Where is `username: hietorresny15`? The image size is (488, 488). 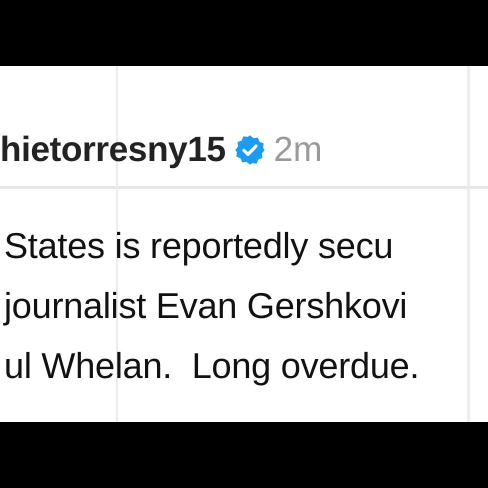
username: hietorresny15 is located at coordinates (113, 150).